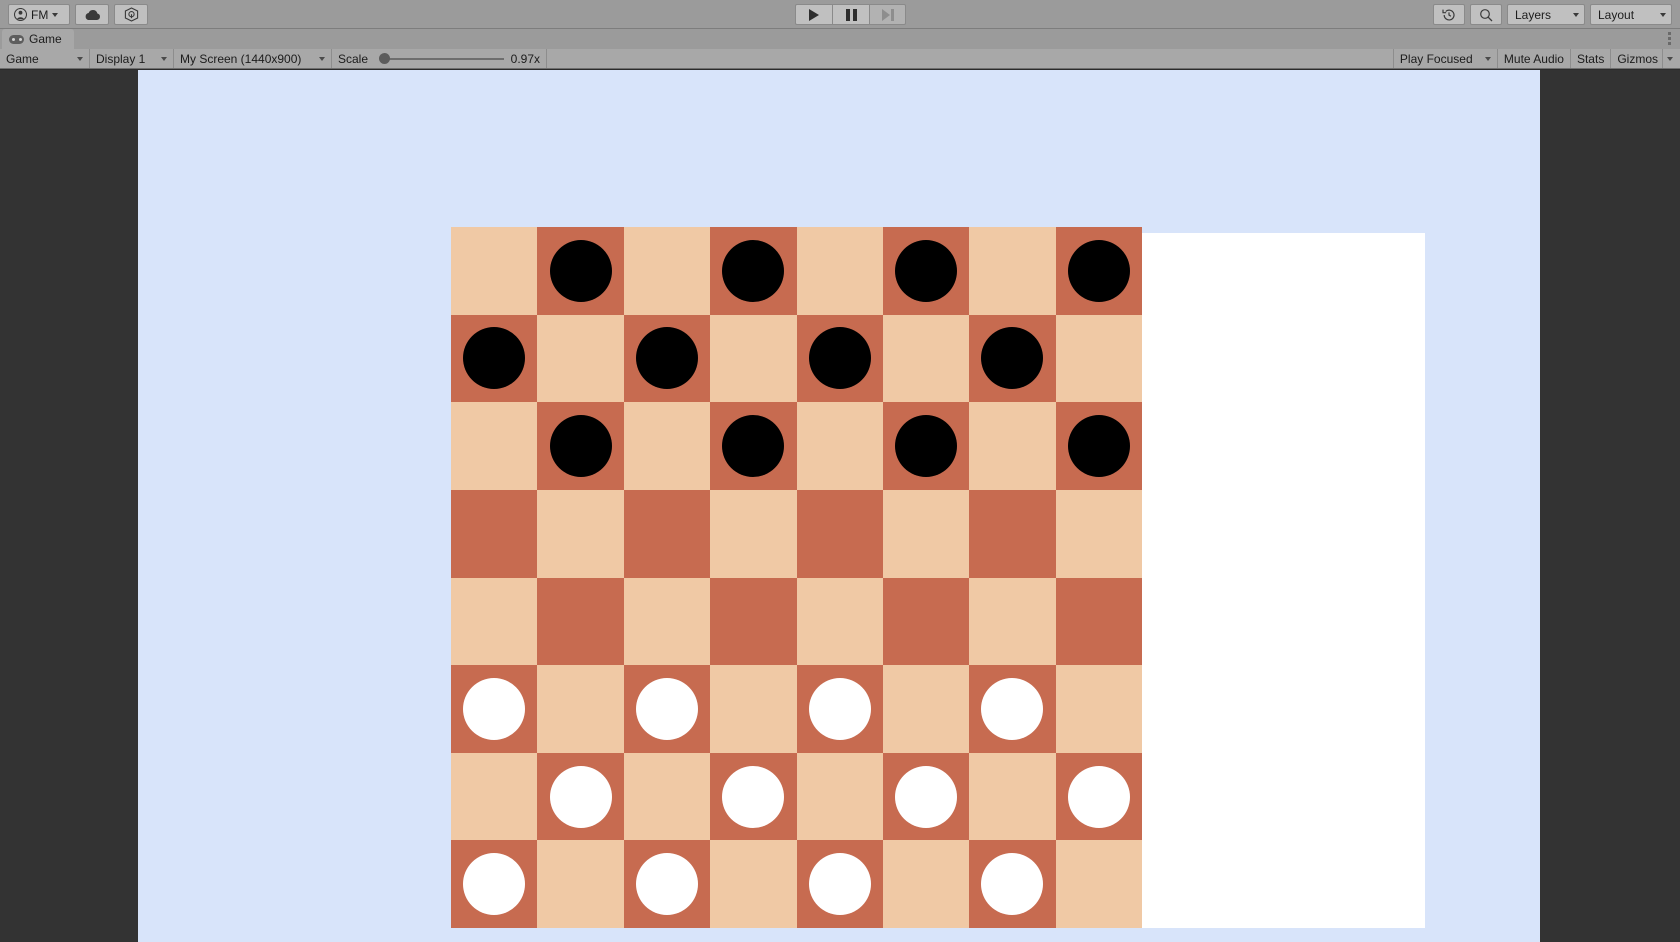  Describe the element at coordinates (439, 59) in the screenshot. I see `scale-slider` at that location.